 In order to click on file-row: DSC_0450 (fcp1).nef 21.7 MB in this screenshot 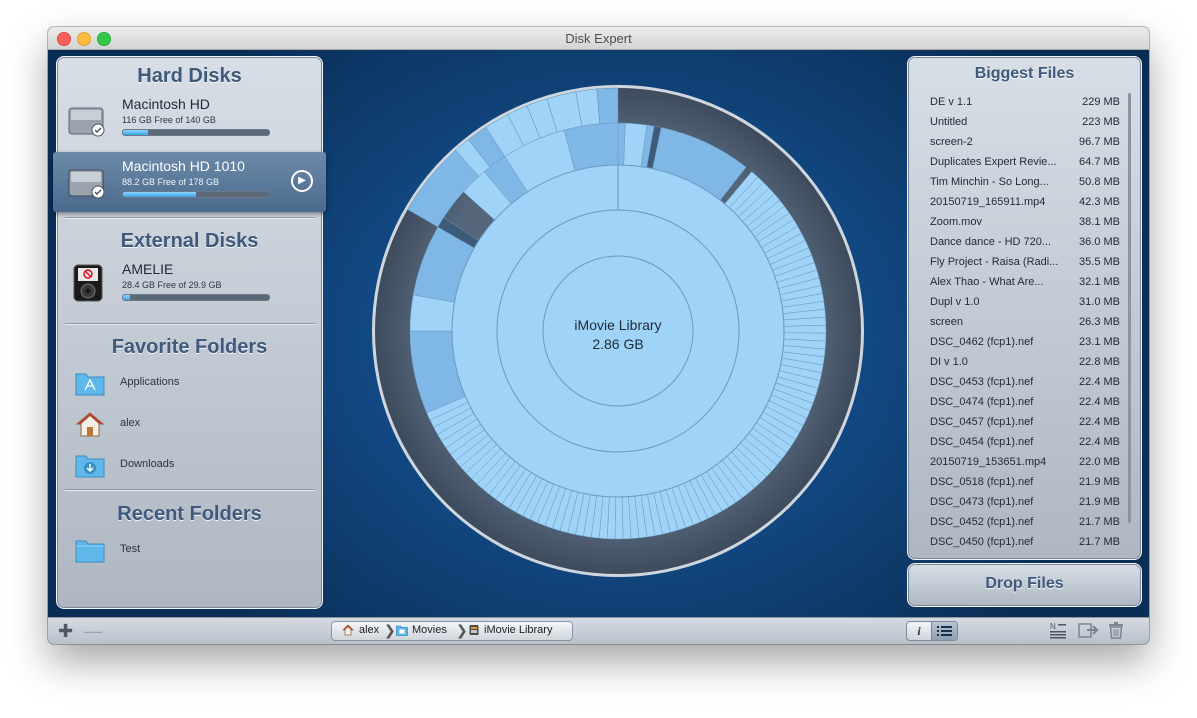, I will do `click(1024, 542)`.